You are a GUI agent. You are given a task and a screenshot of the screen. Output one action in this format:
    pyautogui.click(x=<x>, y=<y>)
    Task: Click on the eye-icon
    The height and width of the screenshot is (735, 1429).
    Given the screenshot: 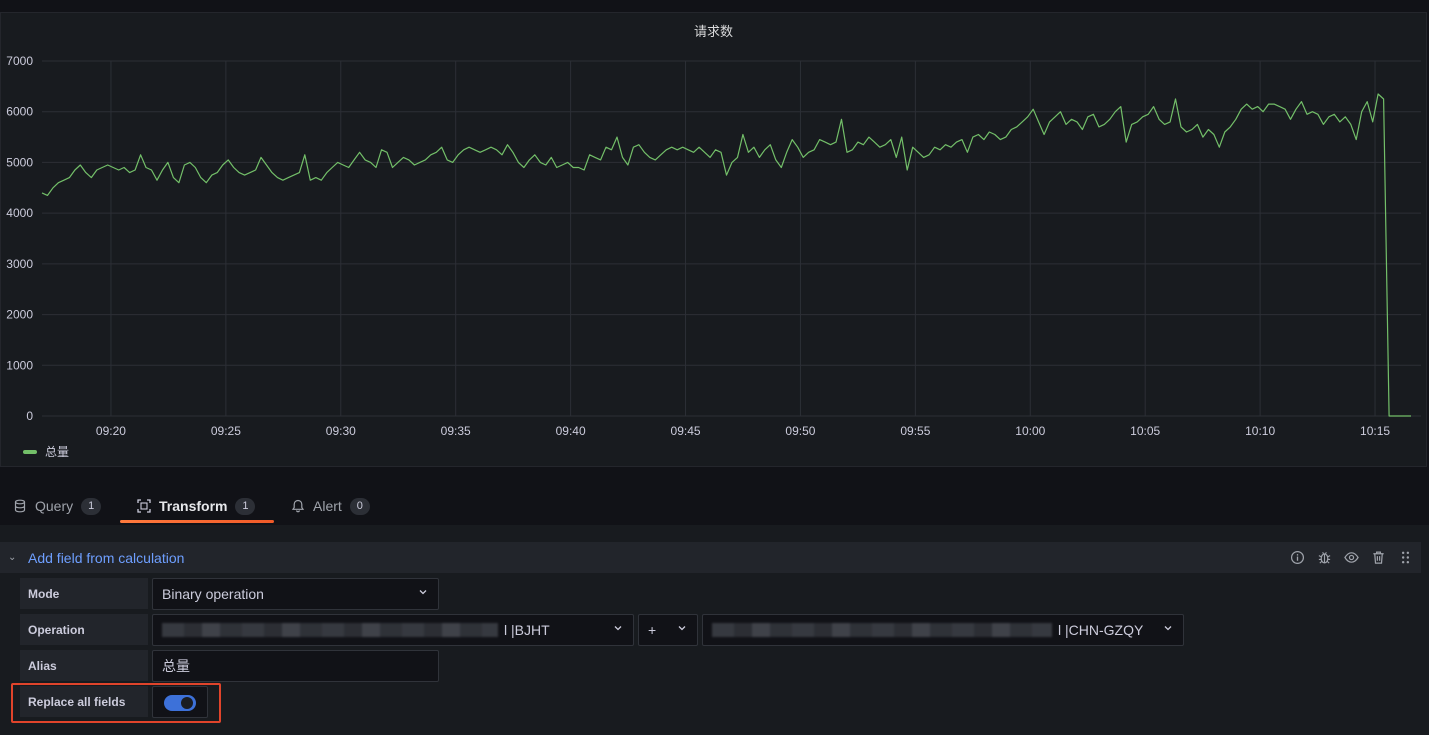 What is the action you would take?
    pyautogui.click(x=1351, y=557)
    